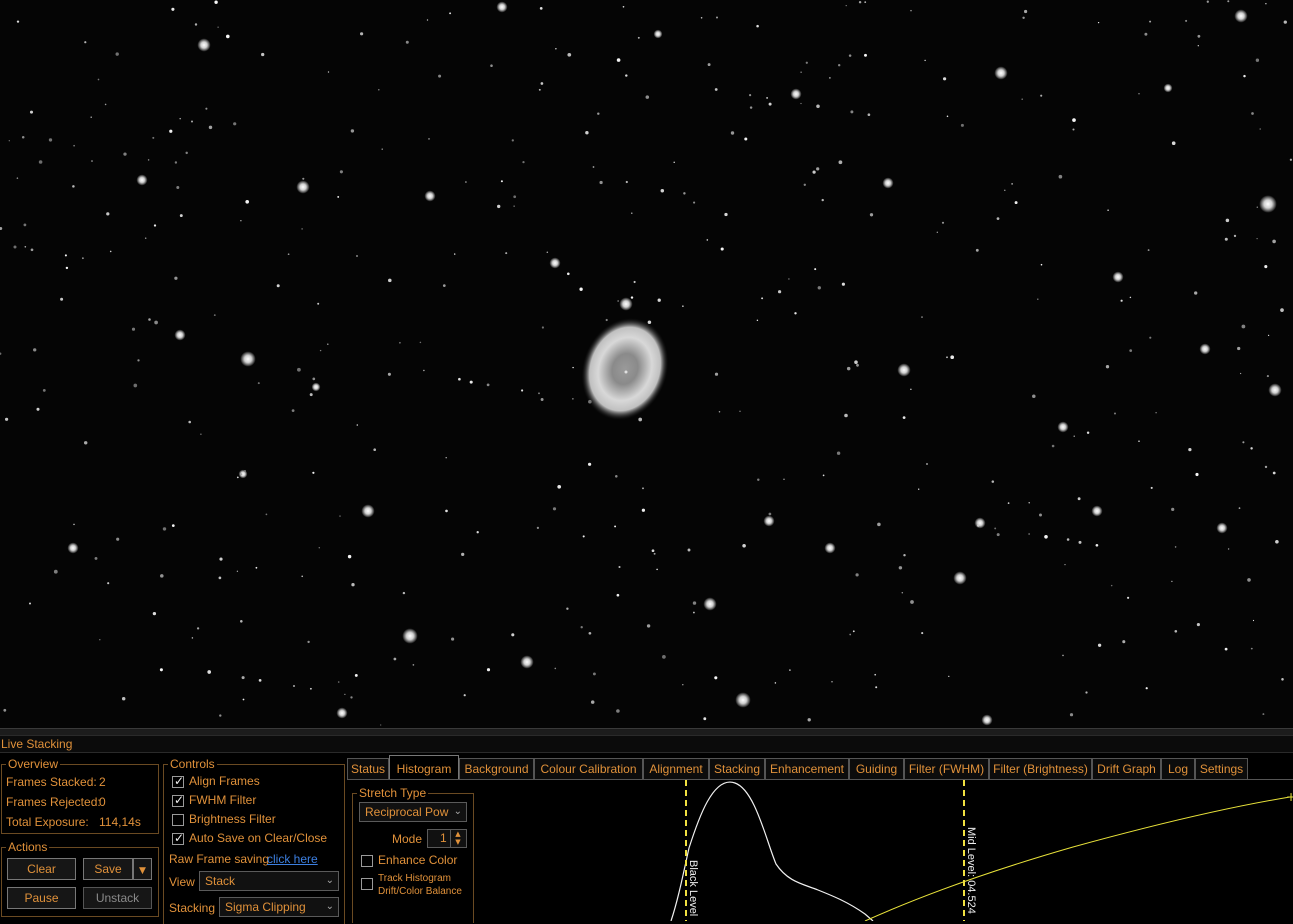 Image resolution: width=1293 pixels, height=924 pixels. Describe the element at coordinates (117, 898) in the screenshot. I see `unstack-button: Unstack` at that location.